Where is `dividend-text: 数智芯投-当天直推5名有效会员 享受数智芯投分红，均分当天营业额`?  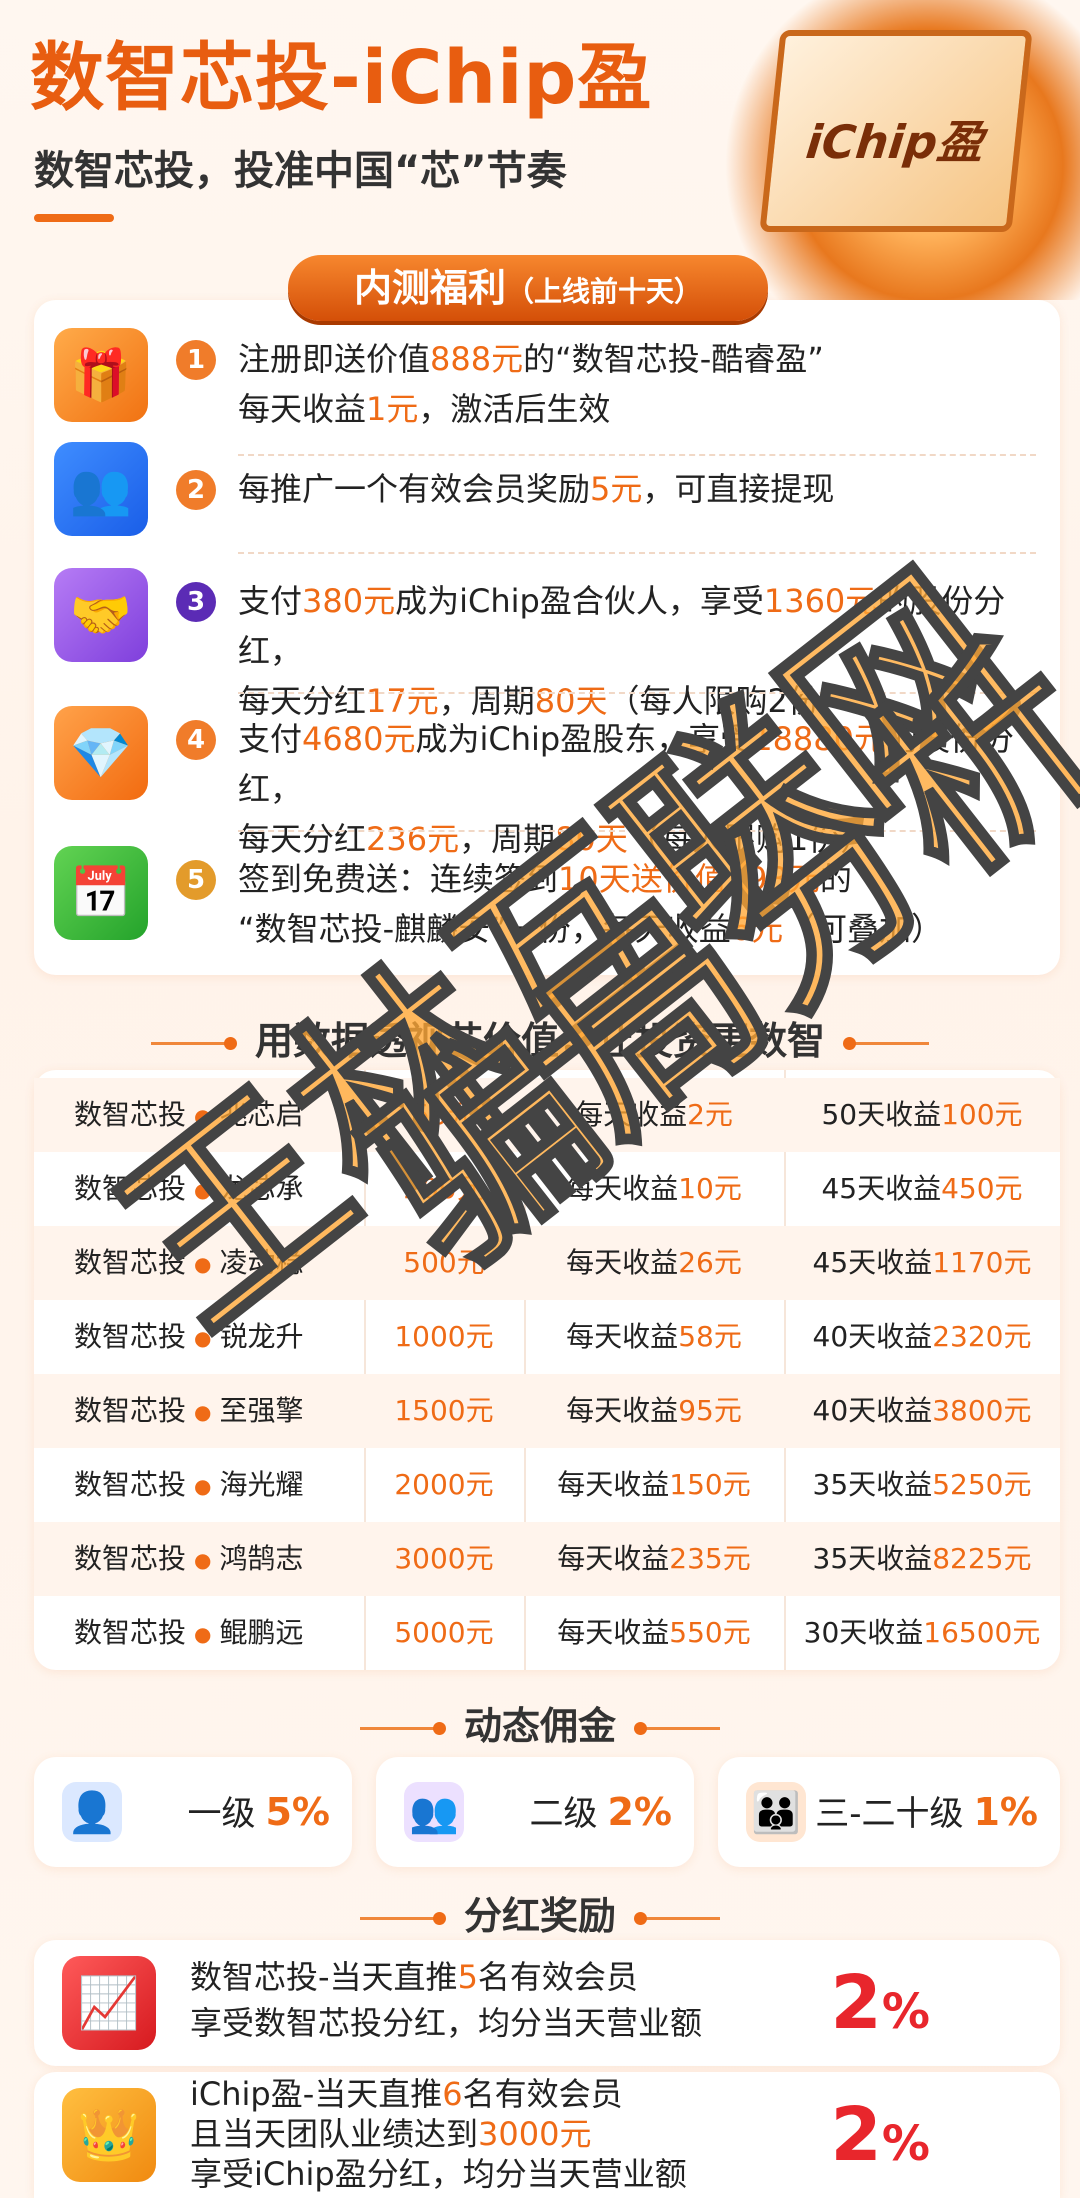
dividend-text: 数智芯投-当天直推5名有效会员 享受数智芯投分红，均分当天营业额 is located at coordinates (446, 2000).